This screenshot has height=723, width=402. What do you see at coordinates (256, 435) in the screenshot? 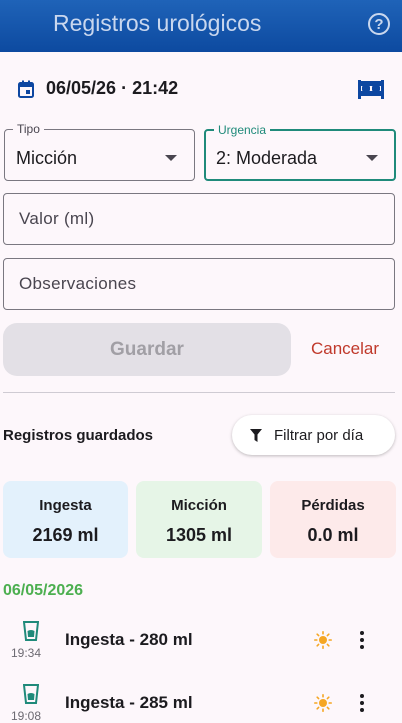
I see `filter-icon` at bounding box center [256, 435].